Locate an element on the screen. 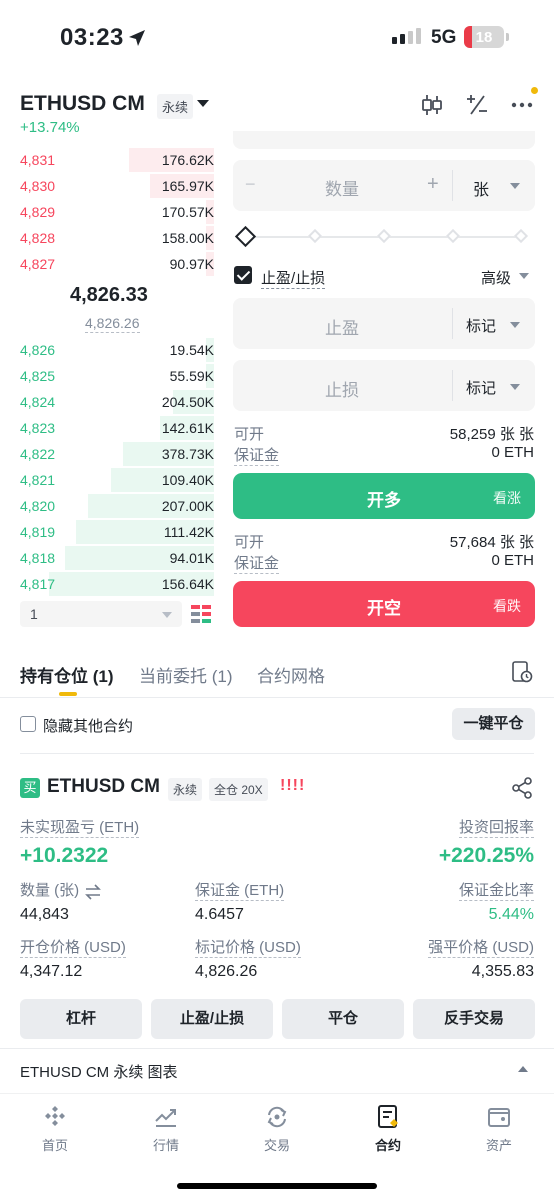 This screenshot has width=554, height=1200. tp-trigger-type: 标记 is located at coordinates (481, 325).